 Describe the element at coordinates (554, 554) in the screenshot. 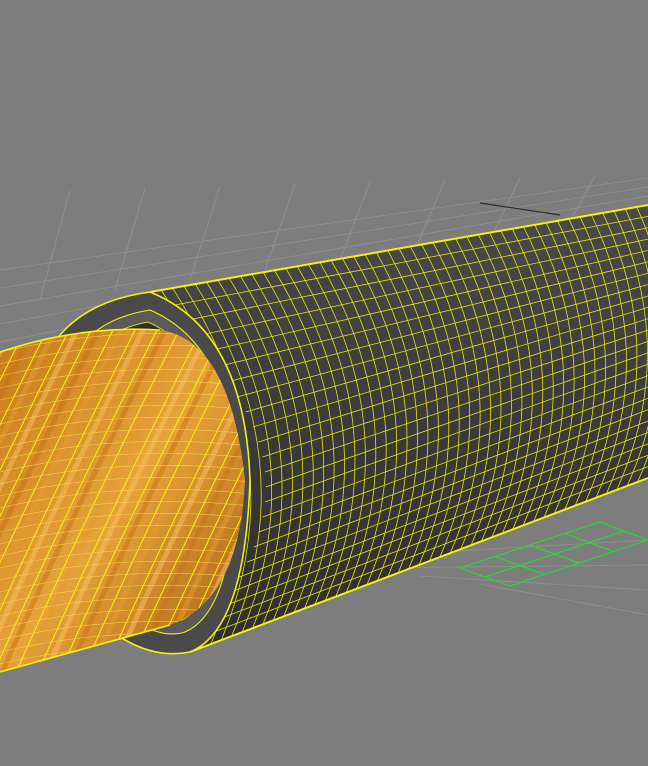

I see `green-grid-line` at that location.